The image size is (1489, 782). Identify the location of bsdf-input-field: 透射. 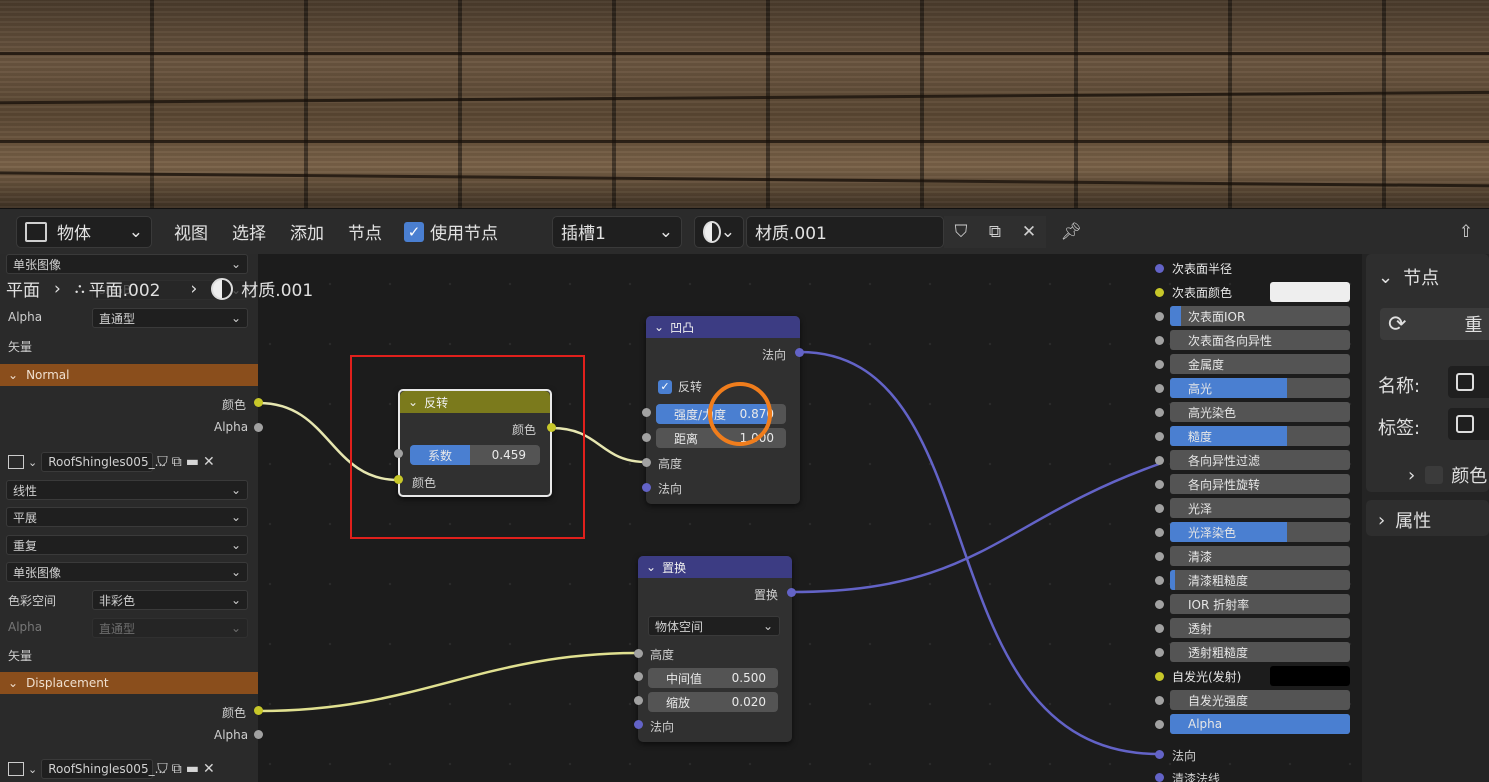
(1260, 628).